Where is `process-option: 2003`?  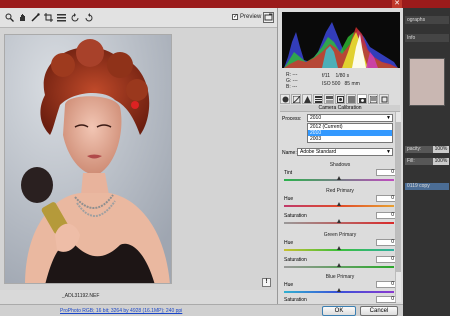 process-option: 2003 is located at coordinates (350, 139).